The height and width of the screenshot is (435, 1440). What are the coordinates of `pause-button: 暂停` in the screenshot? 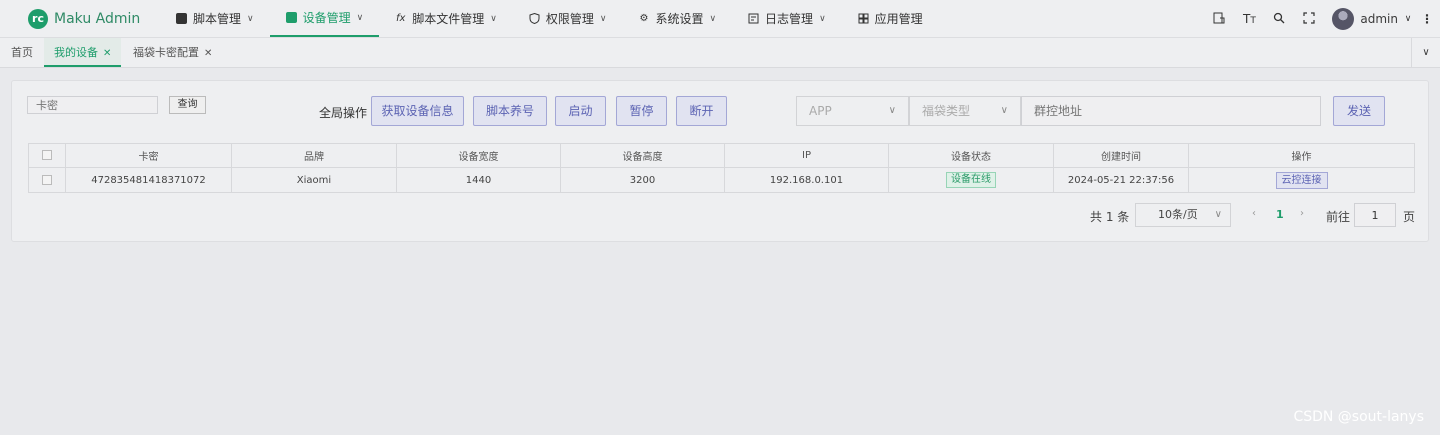 It's located at (641, 111).